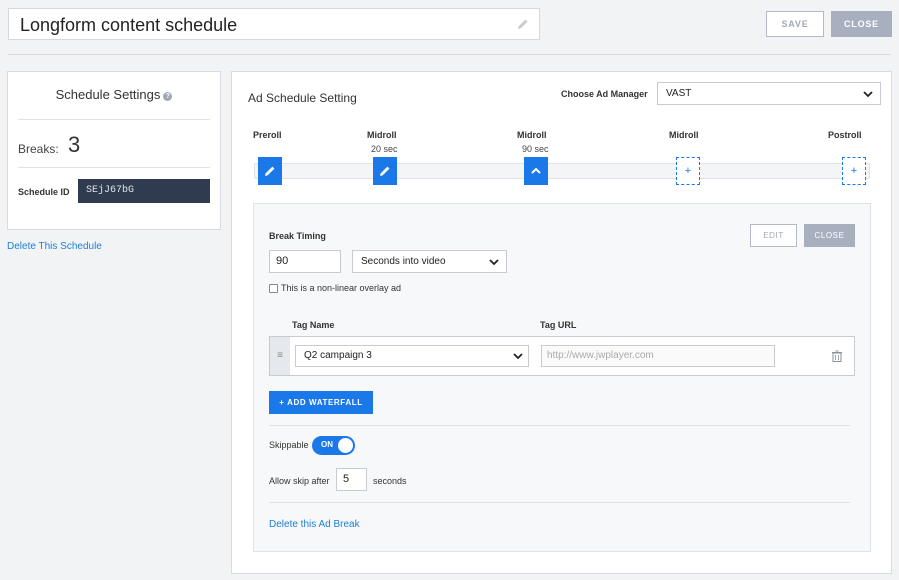  What do you see at coordinates (854, 171) in the screenshot?
I see `add-postroll-button: +` at bounding box center [854, 171].